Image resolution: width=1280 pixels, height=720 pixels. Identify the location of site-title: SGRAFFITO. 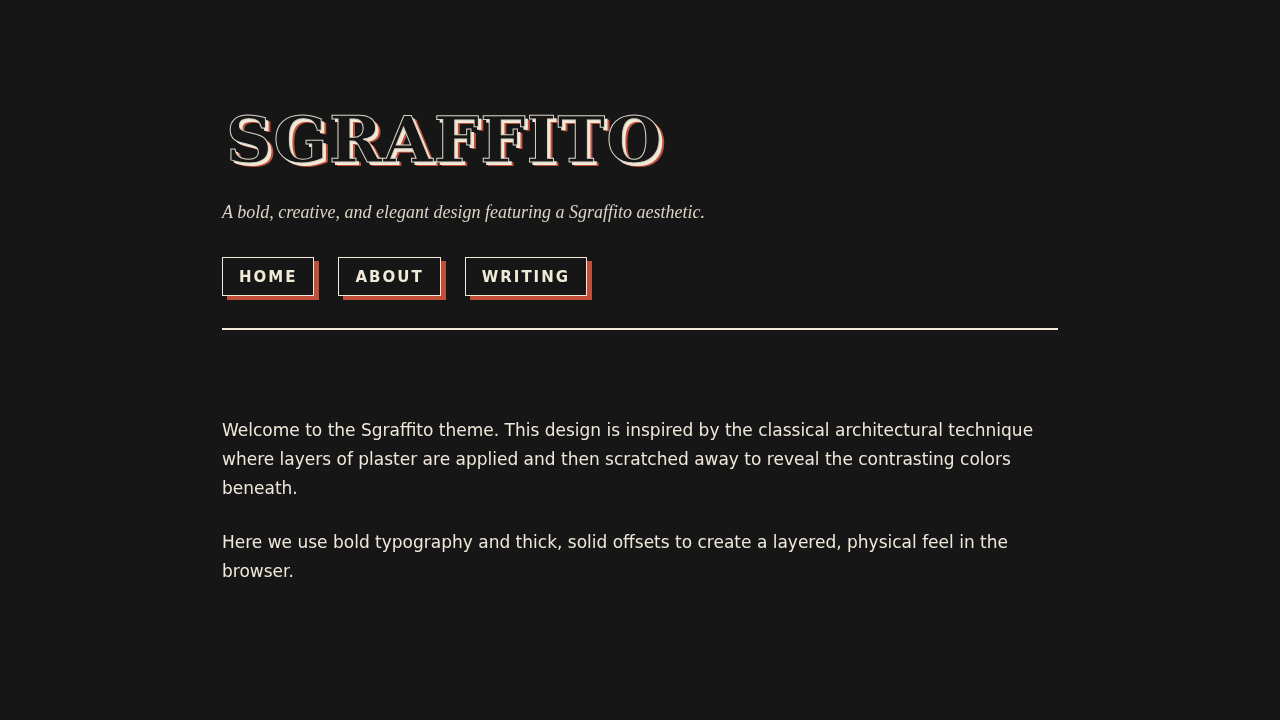
(444, 140).